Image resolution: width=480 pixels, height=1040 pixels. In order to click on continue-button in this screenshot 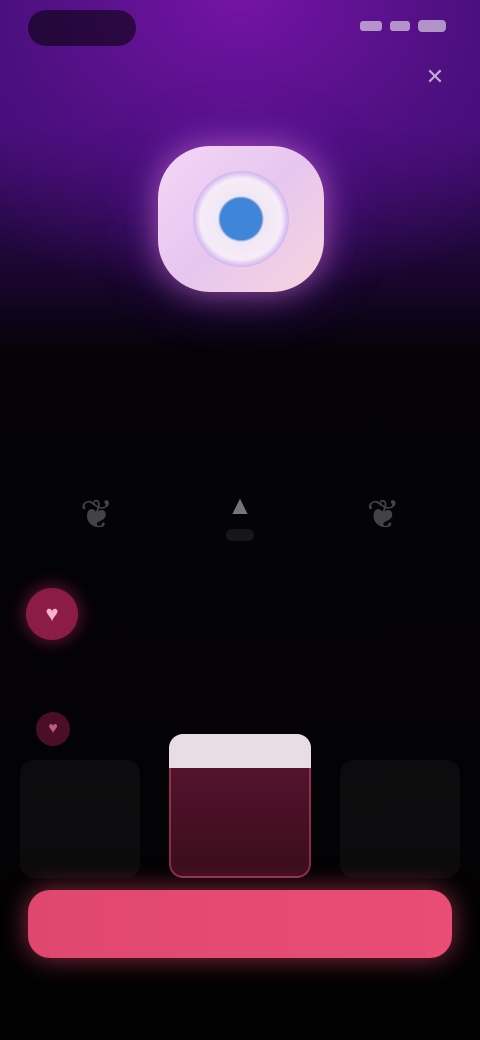, I will do `click(240, 924)`.